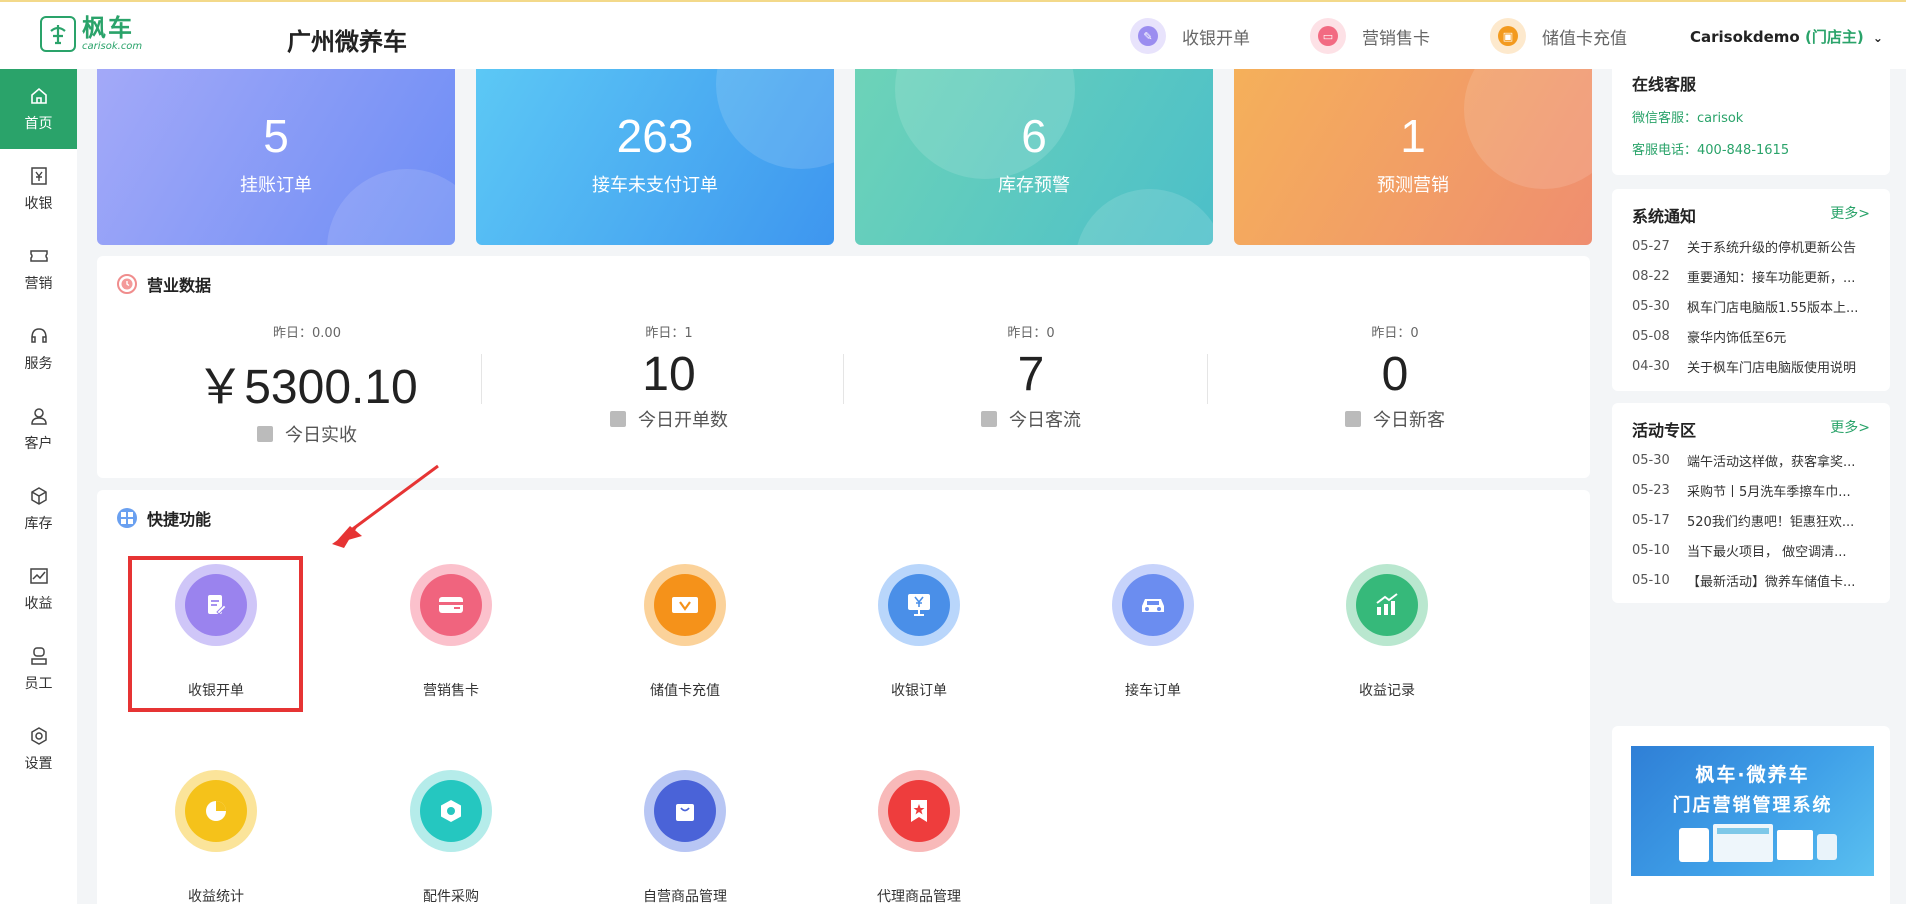 The height and width of the screenshot is (904, 1906). I want to click on sidebar-item-cashier: 收银, so click(38, 189).